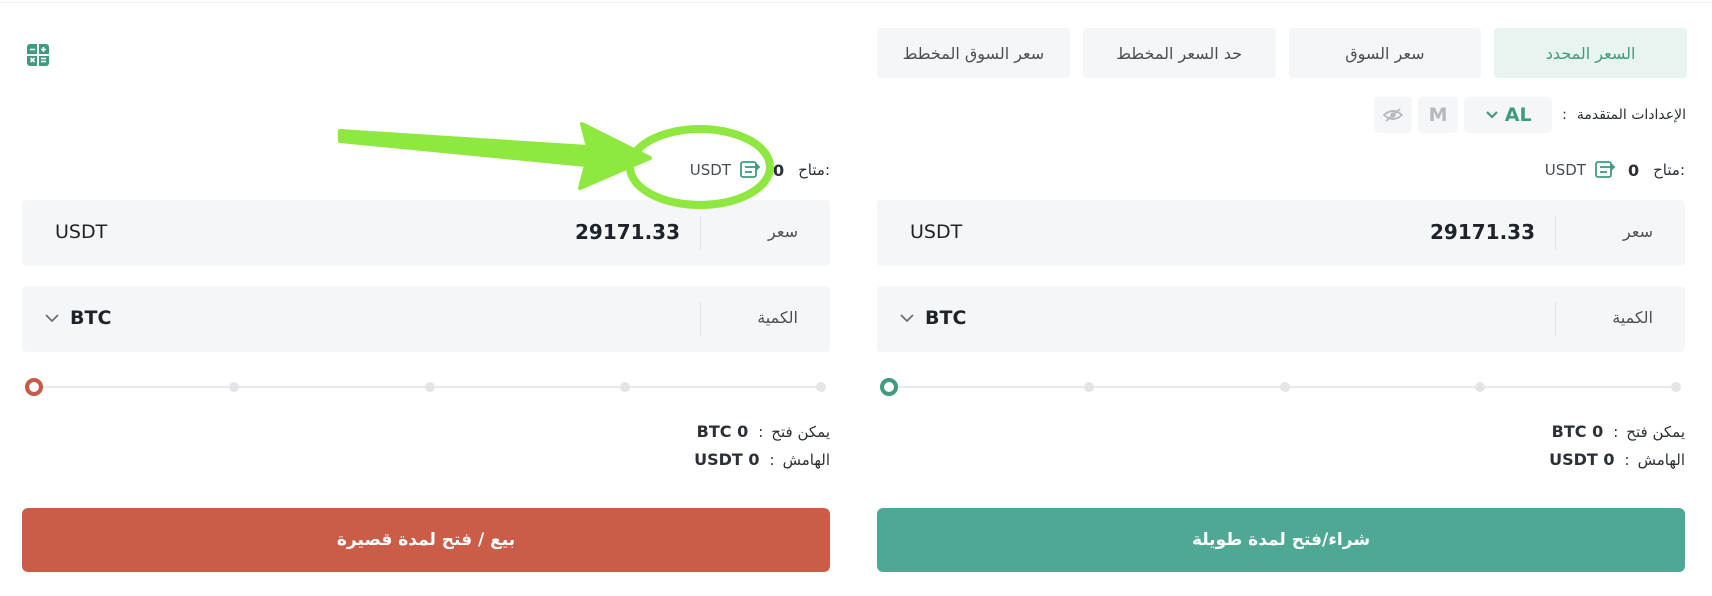 The image size is (1712, 596). I want to click on al-toggle: AL, so click(1508, 115).